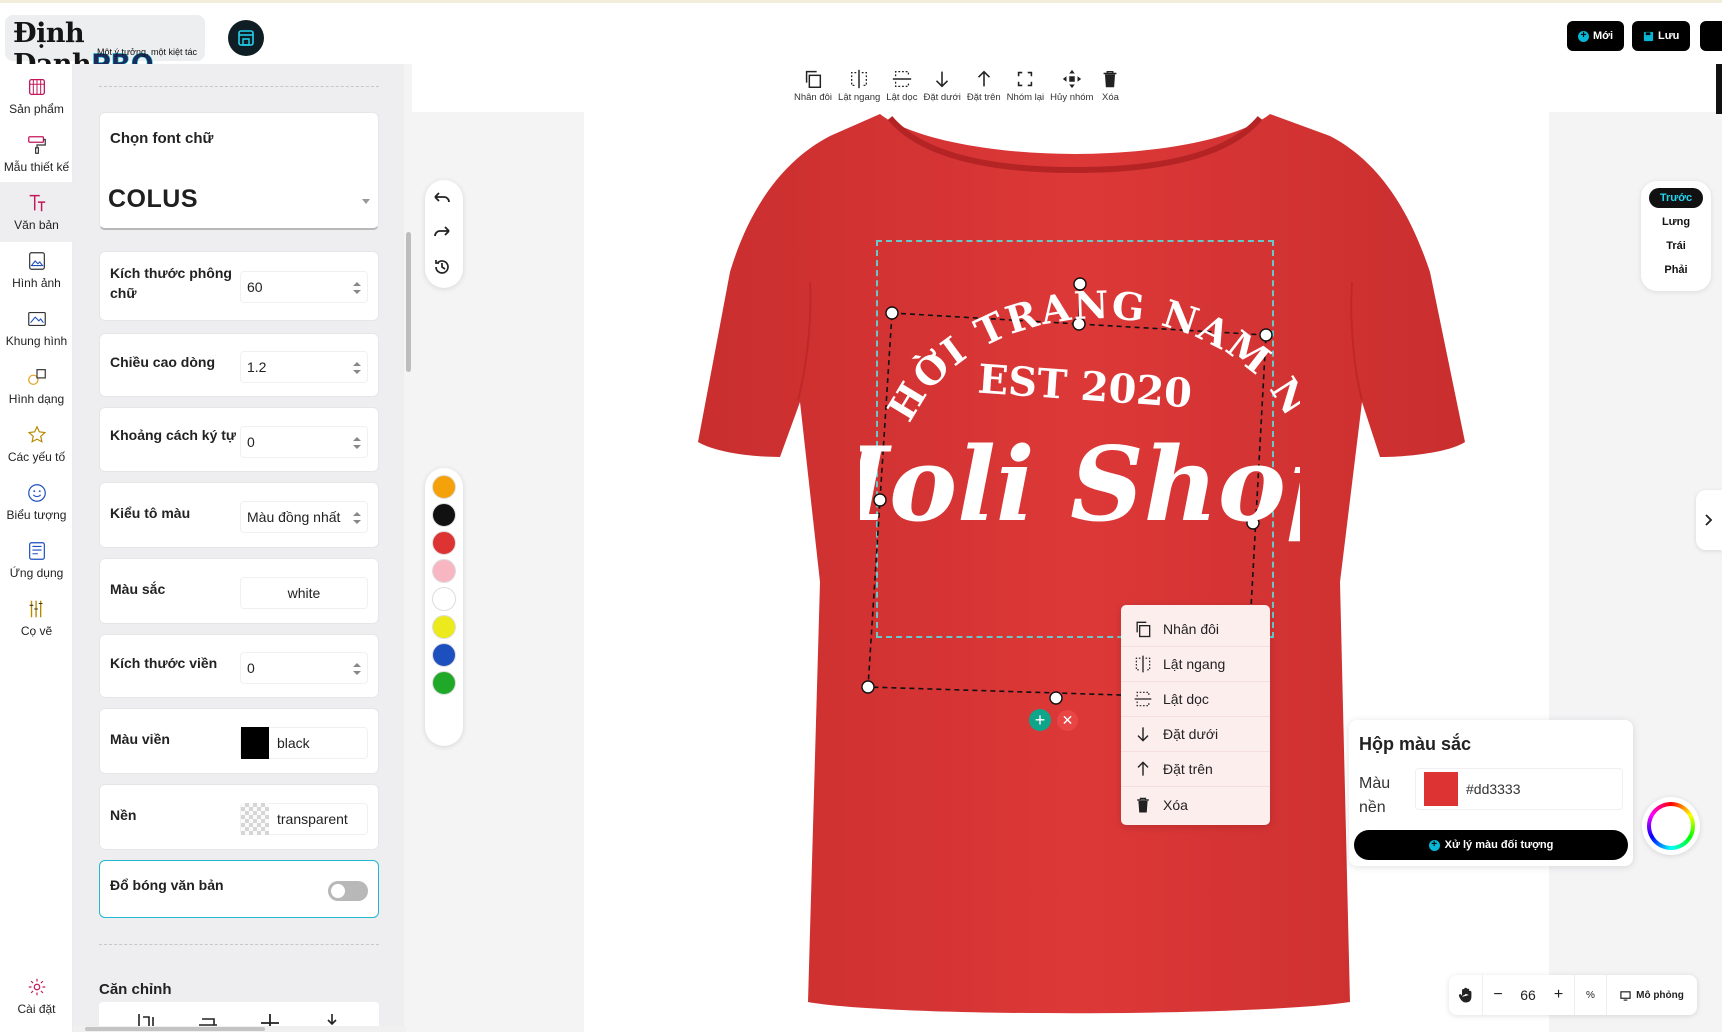 The height and width of the screenshot is (1032, 1722). Describe the element at coordinates (1519, 789) in the screenshot. I see `background-color-input: #dd3333` at that location.